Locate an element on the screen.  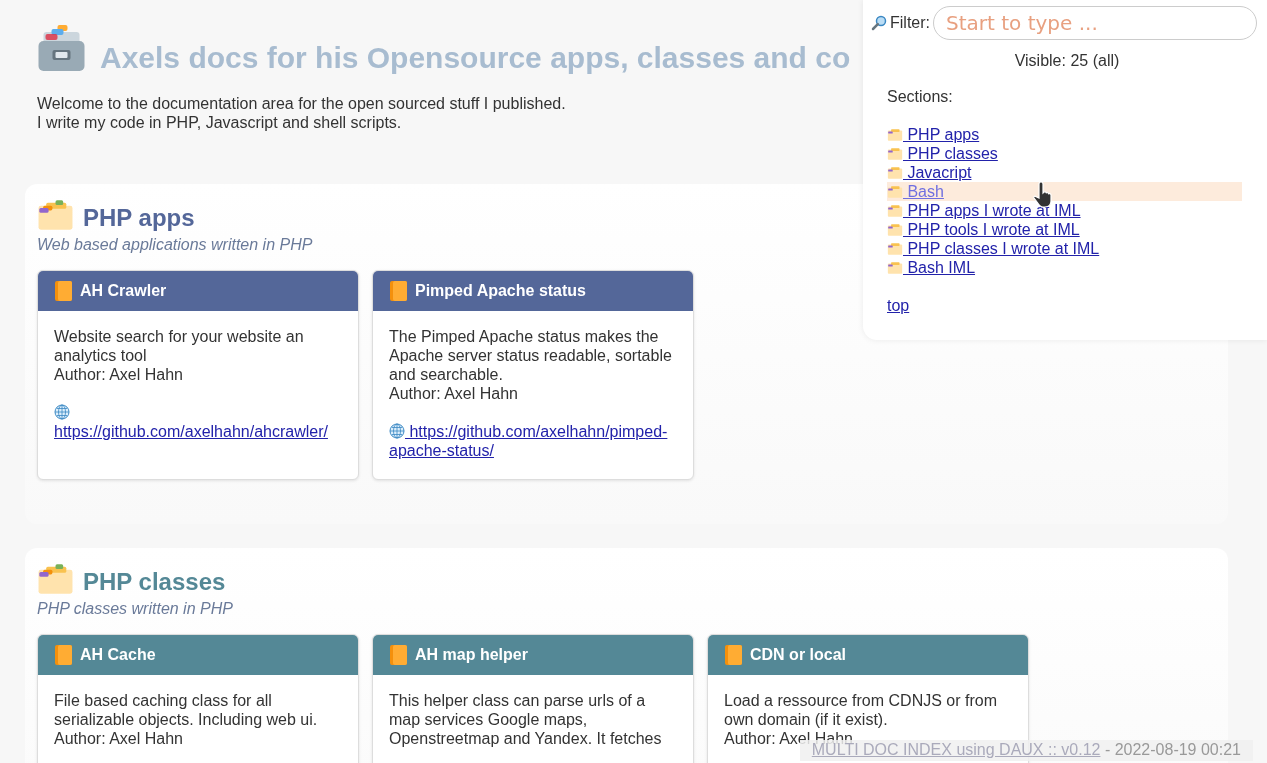
top-link: top is located at coordinates (898, 306).